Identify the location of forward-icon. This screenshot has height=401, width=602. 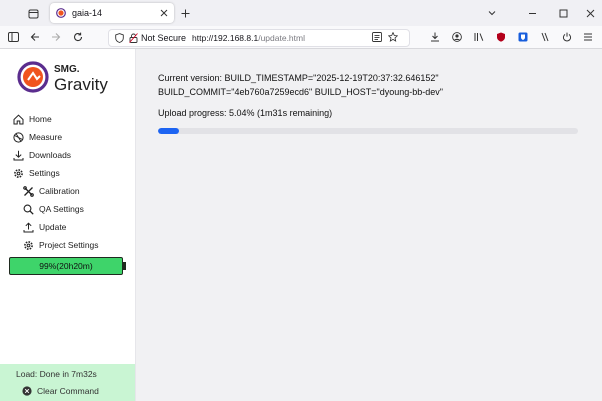
(56, 37).